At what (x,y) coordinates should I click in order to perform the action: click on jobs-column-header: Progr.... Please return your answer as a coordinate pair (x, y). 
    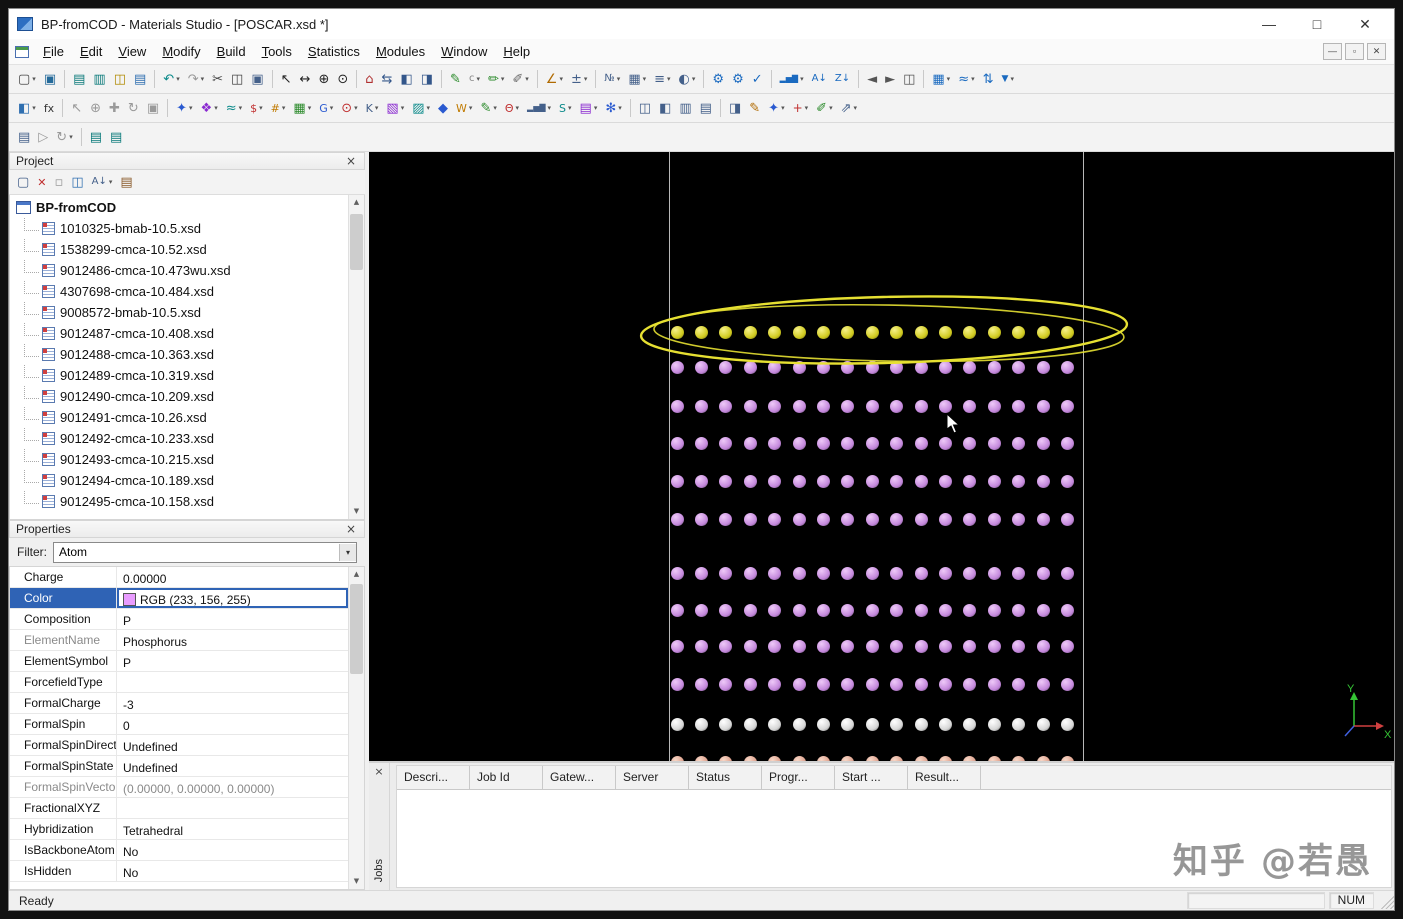
    Looking at the image, I should click on (798, 777).